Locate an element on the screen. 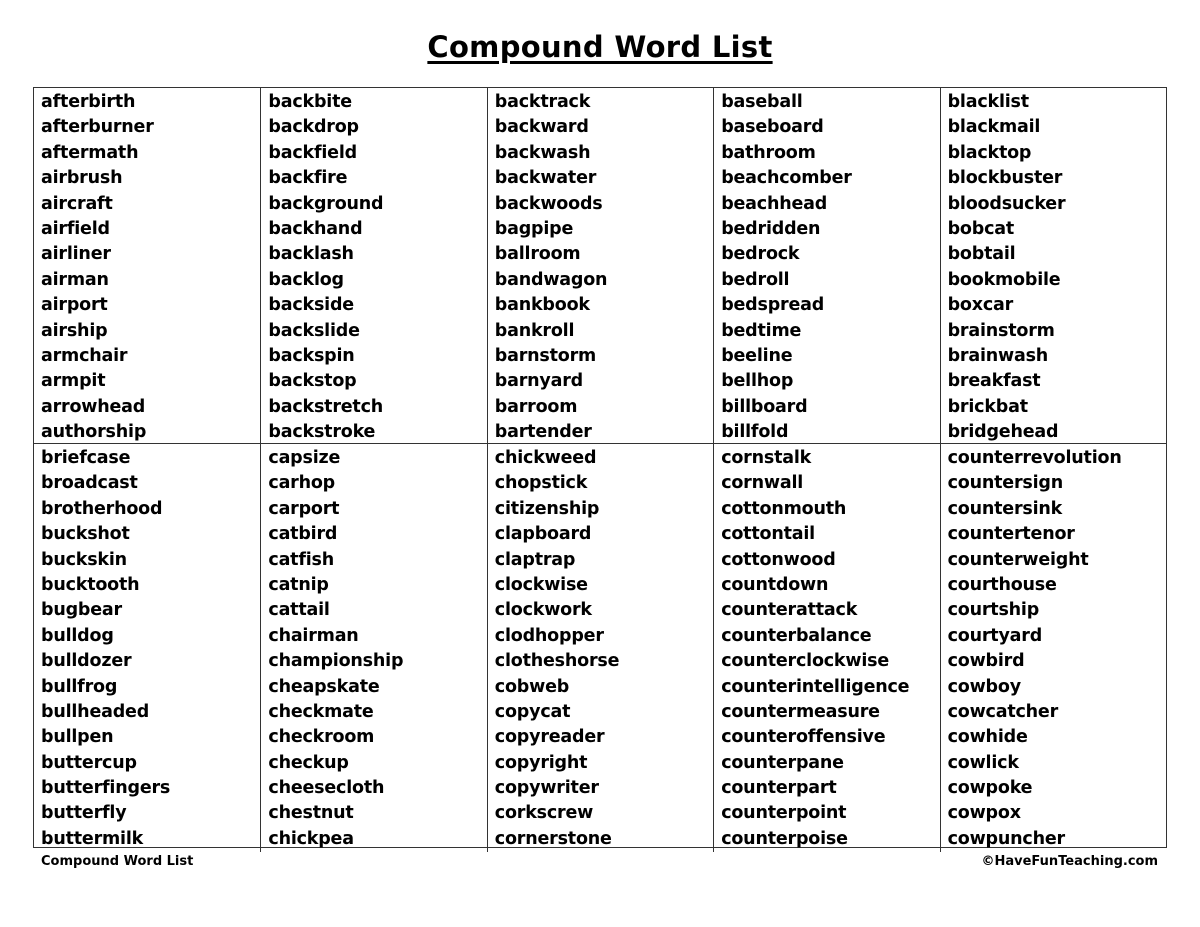  word-item: backstretch is located at coordinates (326, 406).